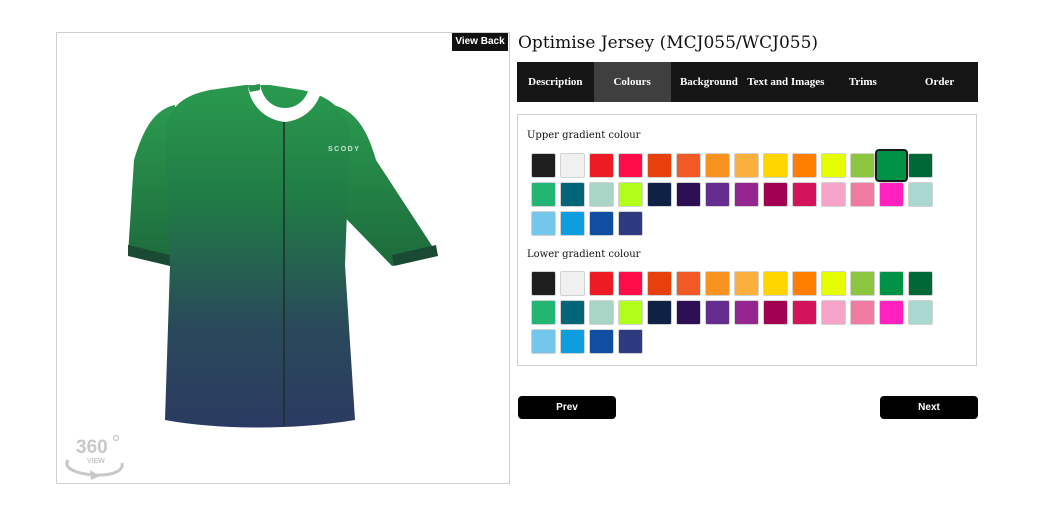  Describe the element at coordinates (668, 43) in the screenshot. I see `product-title: Optimise Jersey (MCJ055/WCJ055)` at that location.